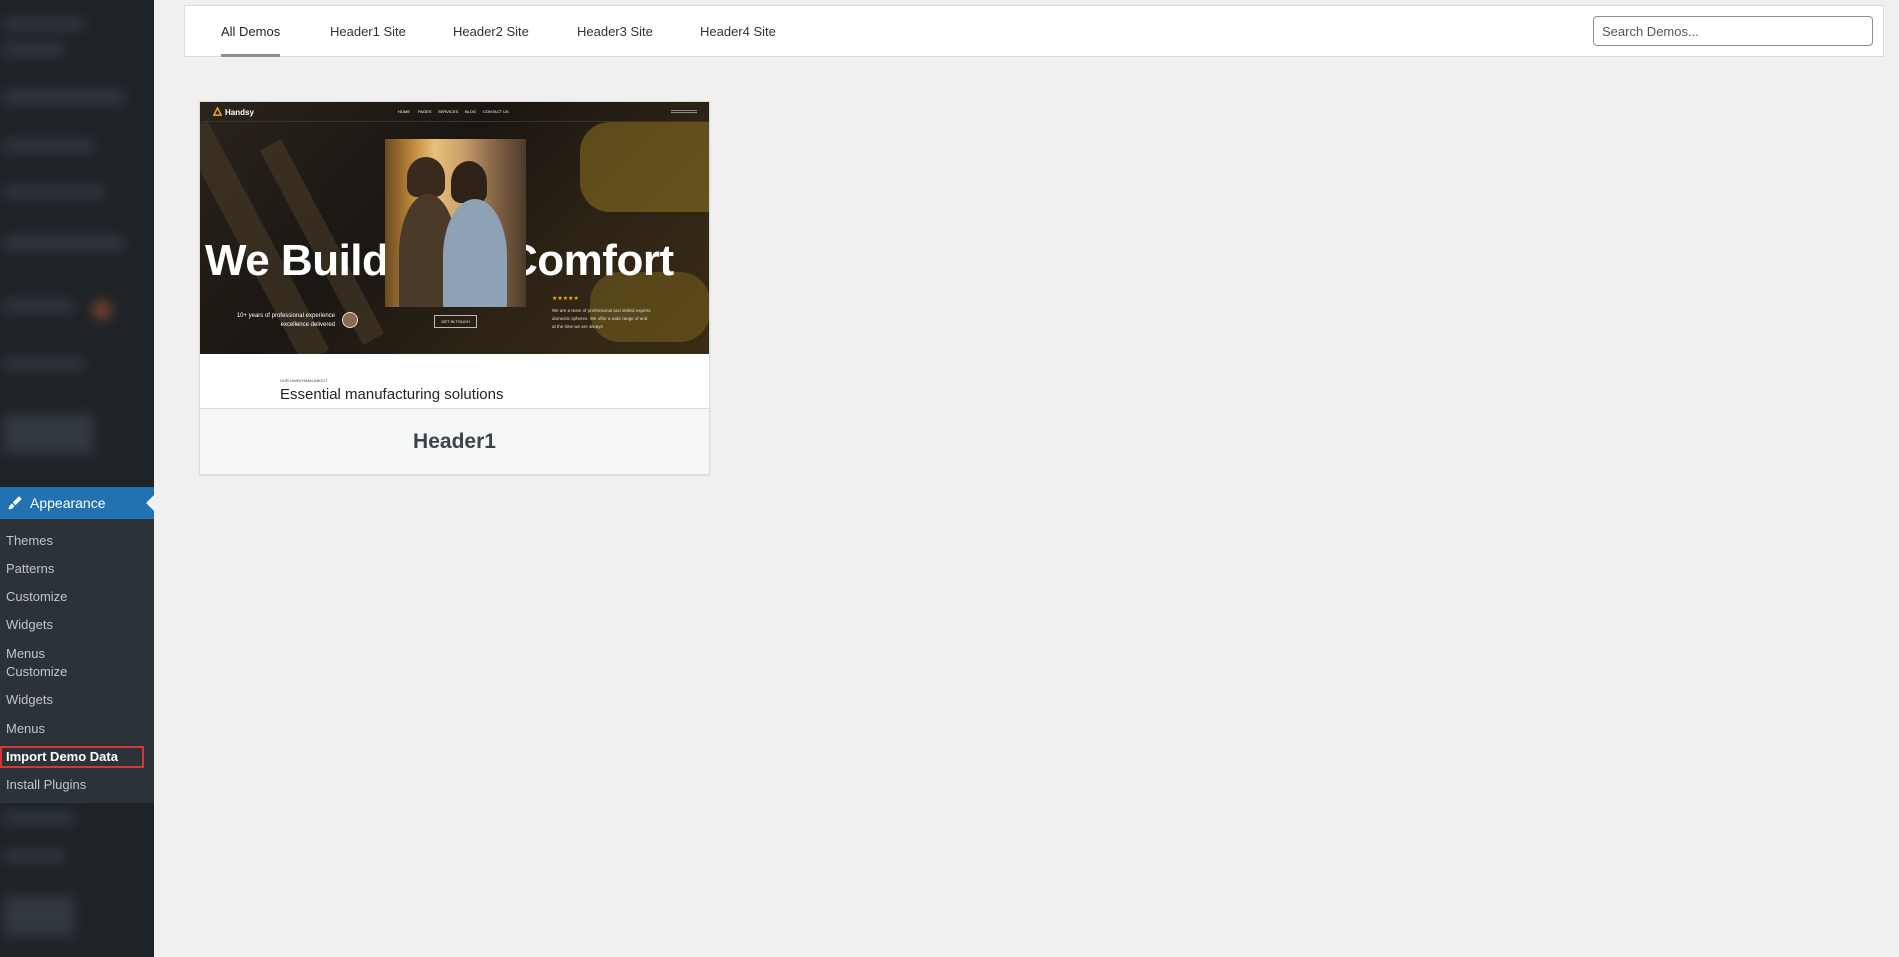 This screenshot has width=1899, height=957. I want to click on preview-brand: Handsy, so click(233, 112).